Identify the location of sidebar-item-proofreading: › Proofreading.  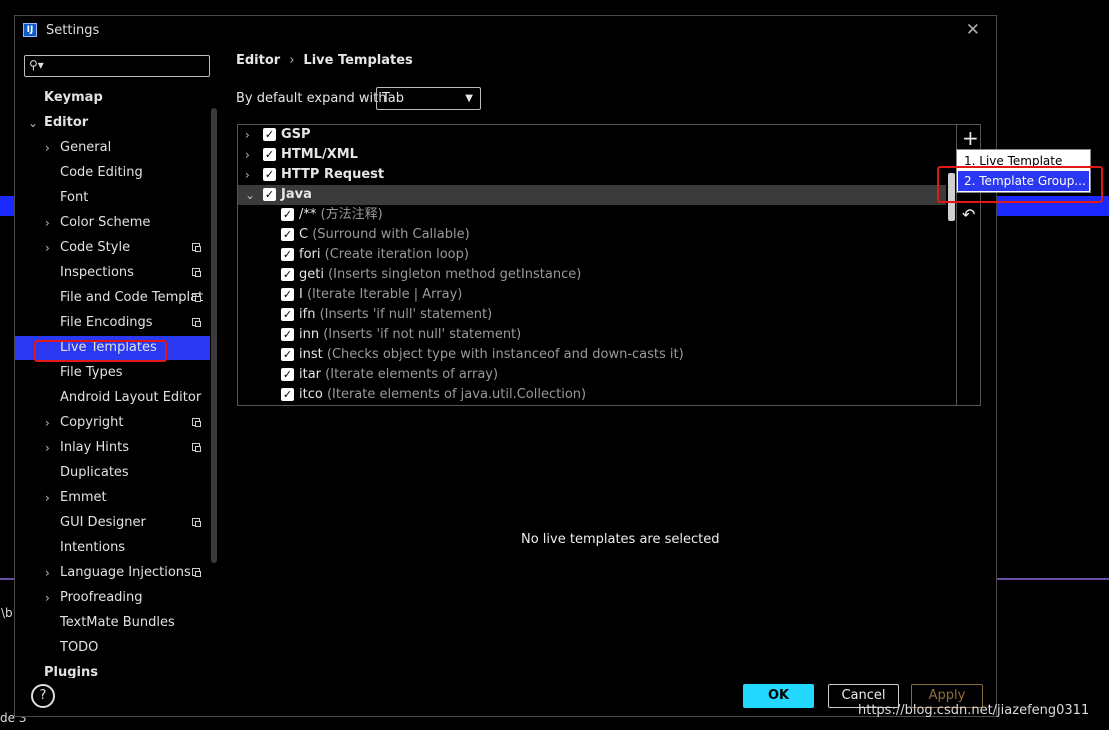
(112, 598).